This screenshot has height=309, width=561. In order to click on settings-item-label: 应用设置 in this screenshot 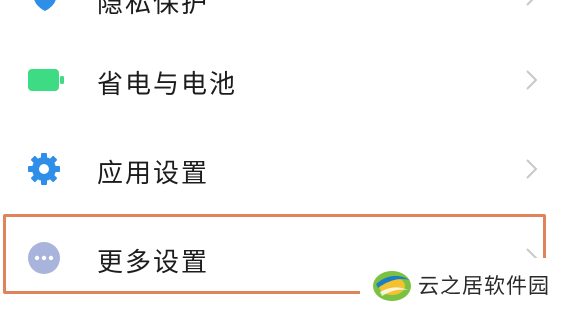, I will do `click(153, 174)`.